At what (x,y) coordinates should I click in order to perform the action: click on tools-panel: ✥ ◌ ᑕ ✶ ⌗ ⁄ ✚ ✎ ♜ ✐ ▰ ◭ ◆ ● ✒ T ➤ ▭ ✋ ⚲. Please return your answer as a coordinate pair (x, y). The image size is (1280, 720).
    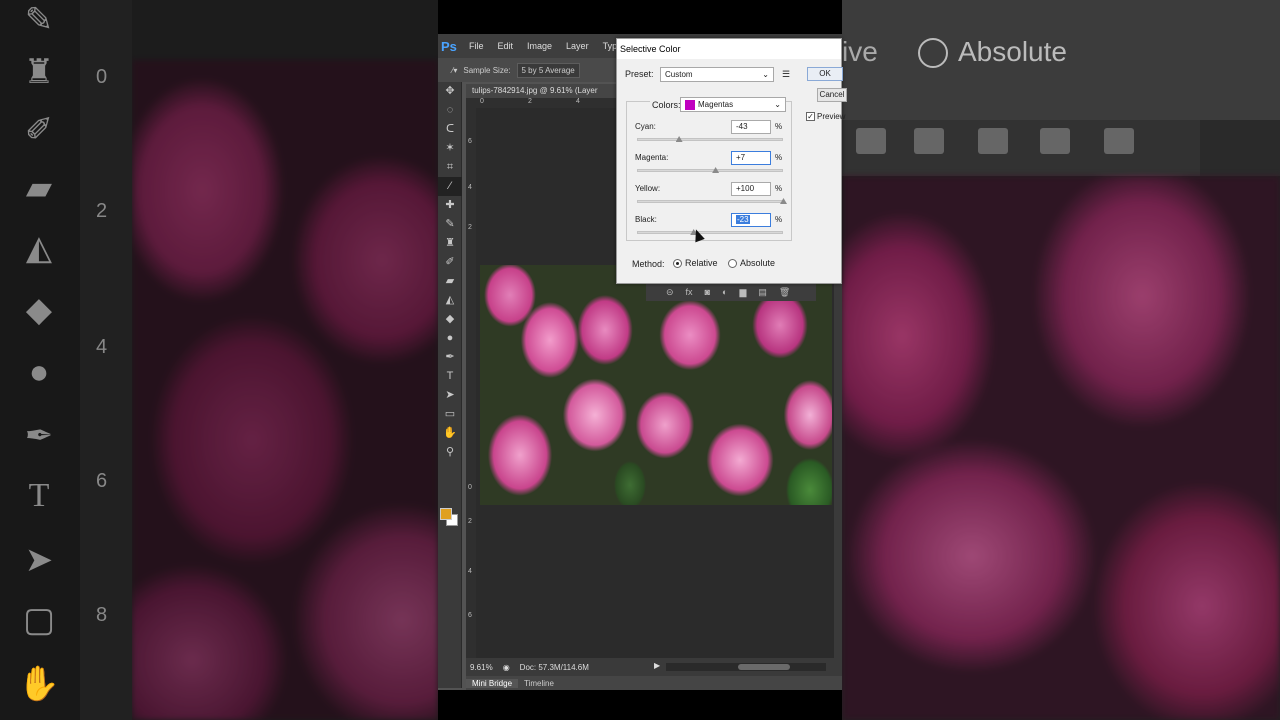
    Looking at the image, I should click on (450, 385).